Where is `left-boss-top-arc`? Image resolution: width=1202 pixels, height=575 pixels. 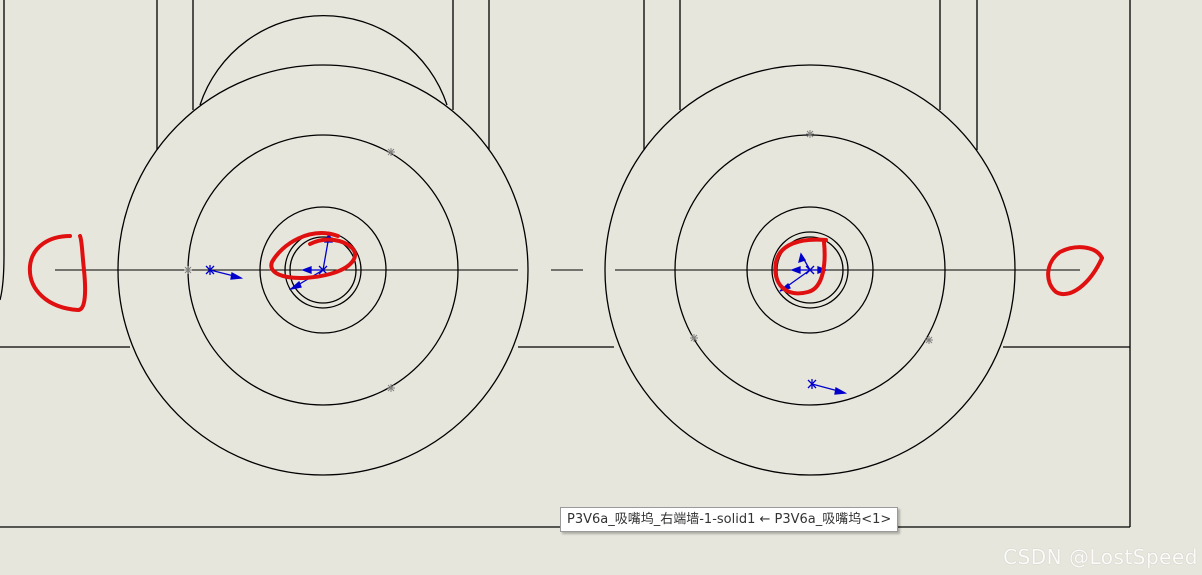
left-boss-top-arc is located at coordinates (323, 60).